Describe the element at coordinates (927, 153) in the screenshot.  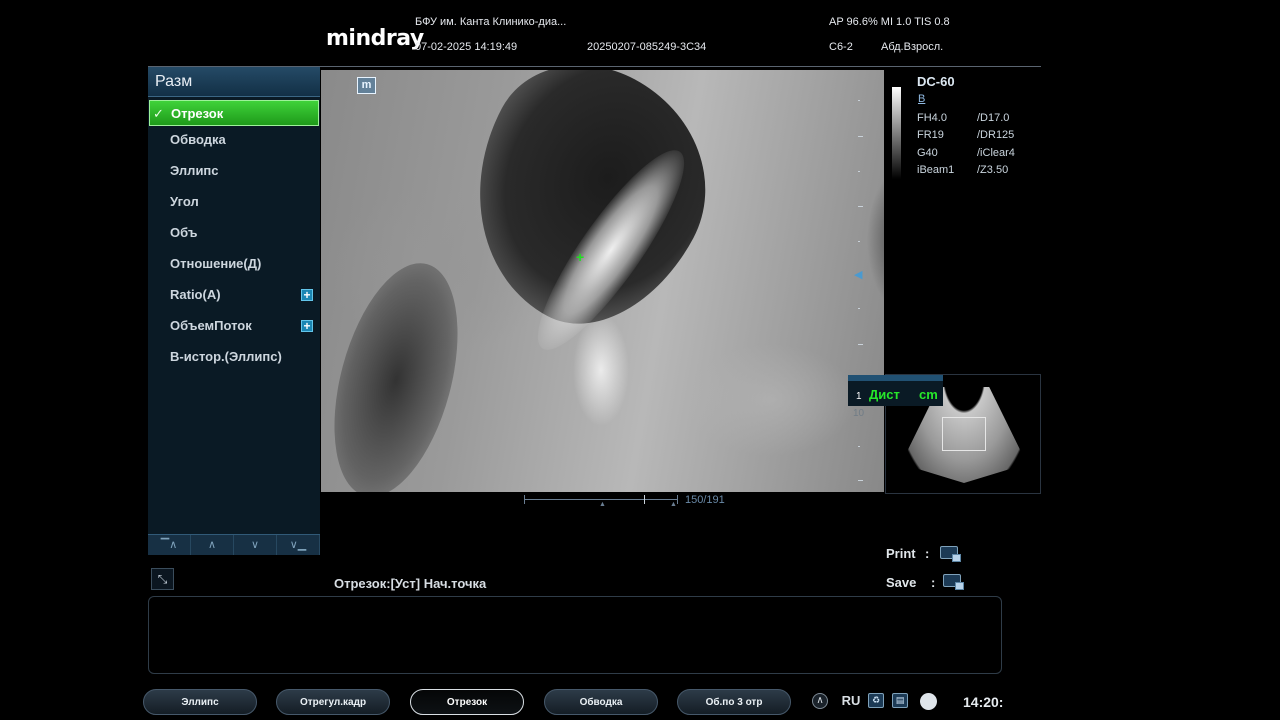
I see `param-left: G40` at that location.